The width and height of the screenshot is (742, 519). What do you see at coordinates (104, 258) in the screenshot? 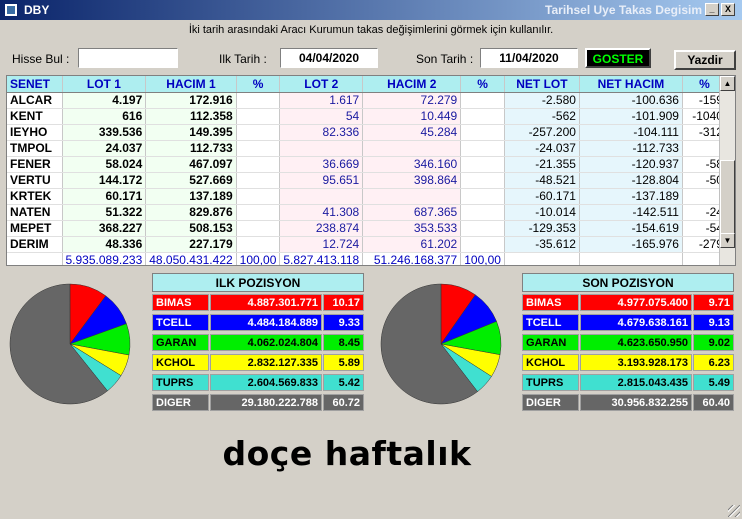
I see `grid-cell: 5.935.089.233` at bounding box center [104, 258].